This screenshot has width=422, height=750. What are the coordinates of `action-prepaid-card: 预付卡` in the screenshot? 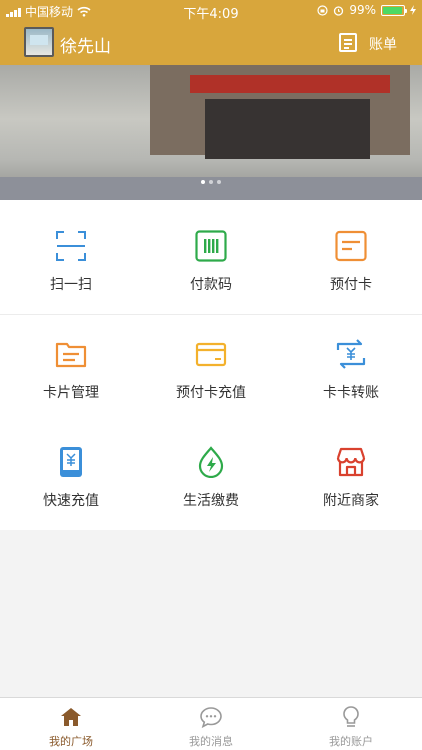 It's located at (351, 252).